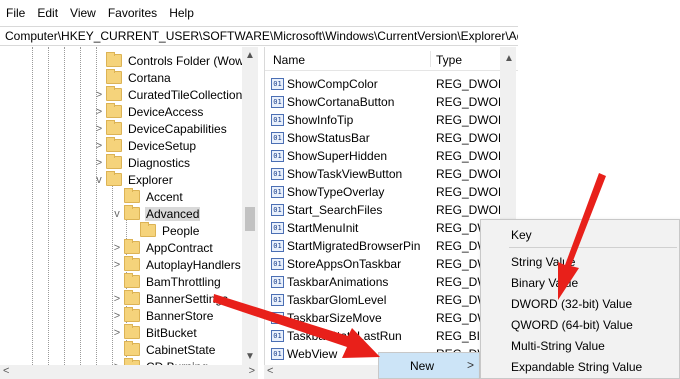  Describe the element at coordinates (391, 174) in the screenshot. I see `value-row: 01 ShowTaskViewButton REG_DWORD` at that location.